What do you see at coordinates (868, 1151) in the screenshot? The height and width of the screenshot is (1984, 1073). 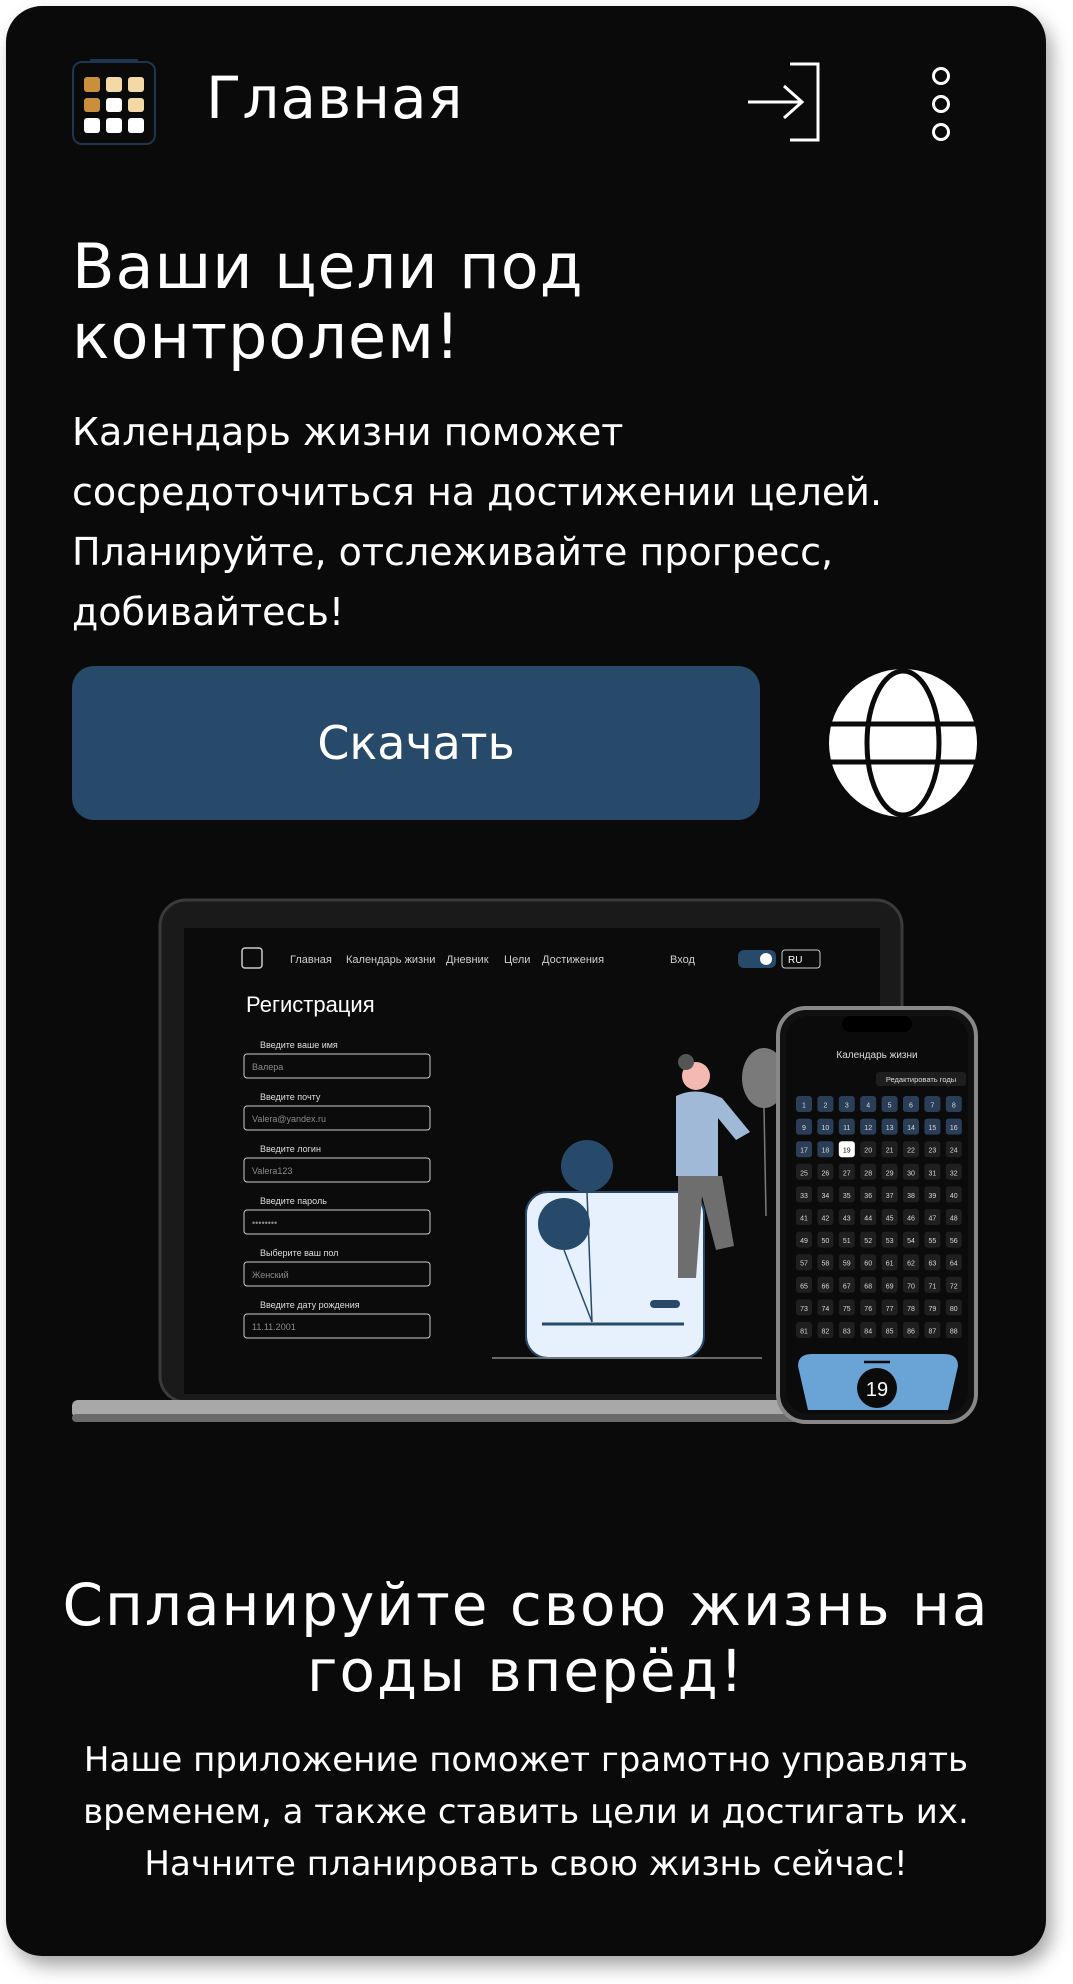 I see `calendar-year-label: 20` at bounding box center [868, 1151].